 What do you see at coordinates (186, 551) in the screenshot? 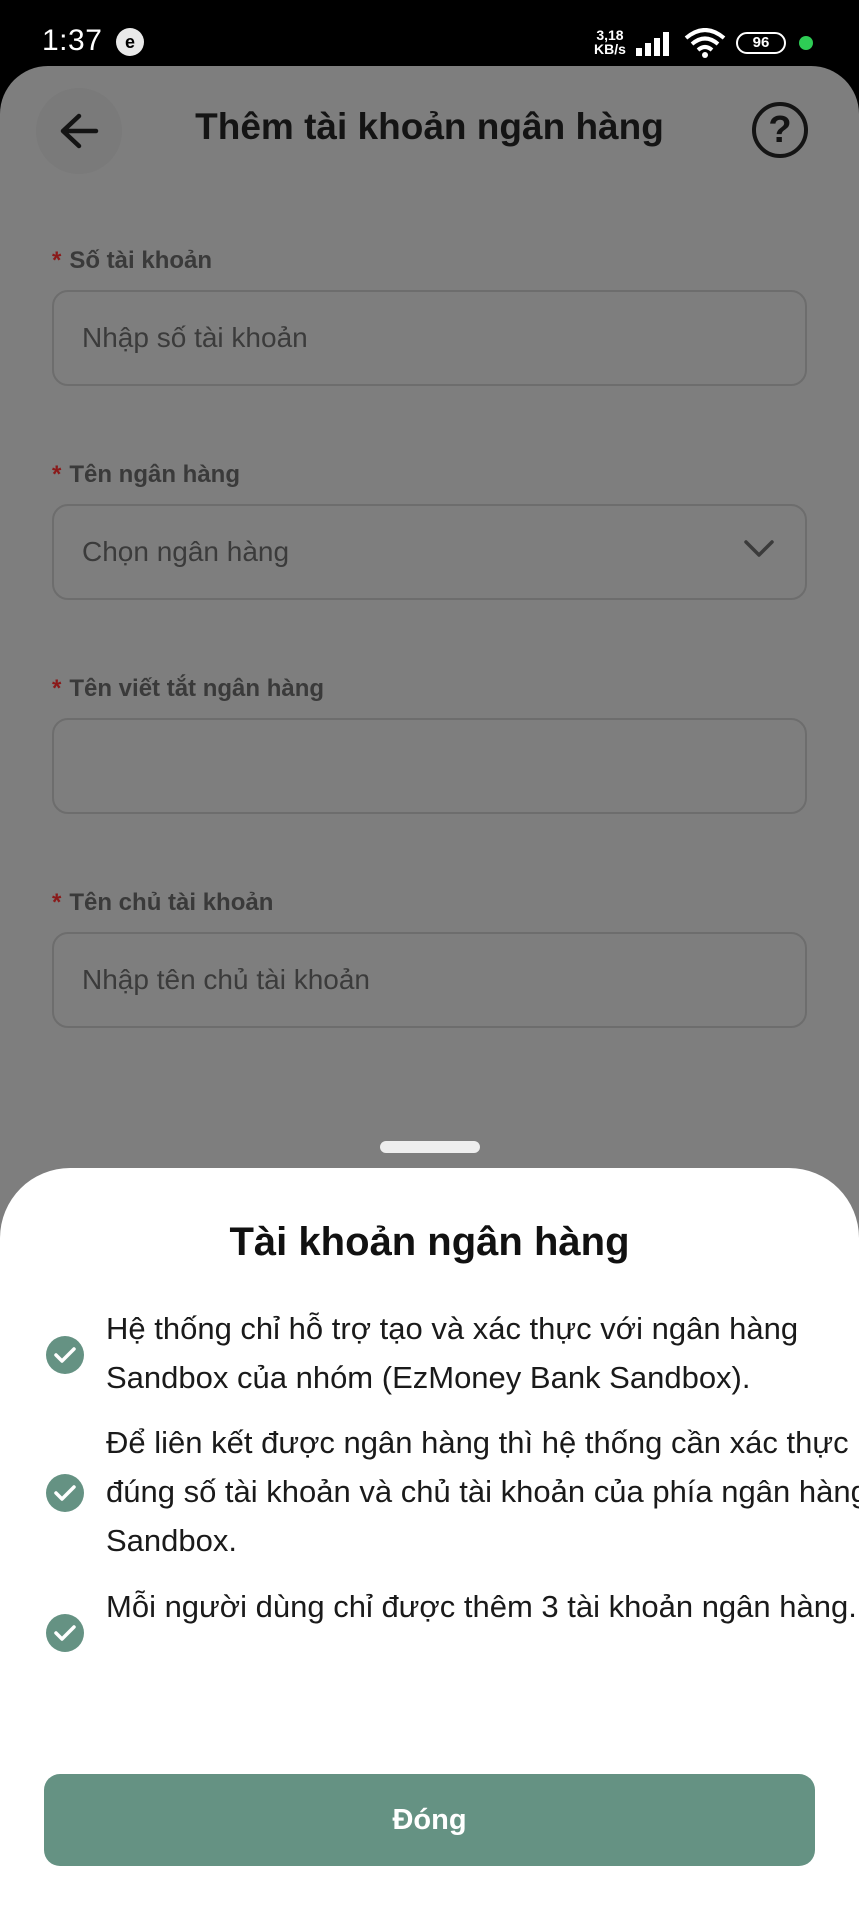
I see `bank-name-placeholder: Chọn ngân hàng` at bounding box center [186, 551].